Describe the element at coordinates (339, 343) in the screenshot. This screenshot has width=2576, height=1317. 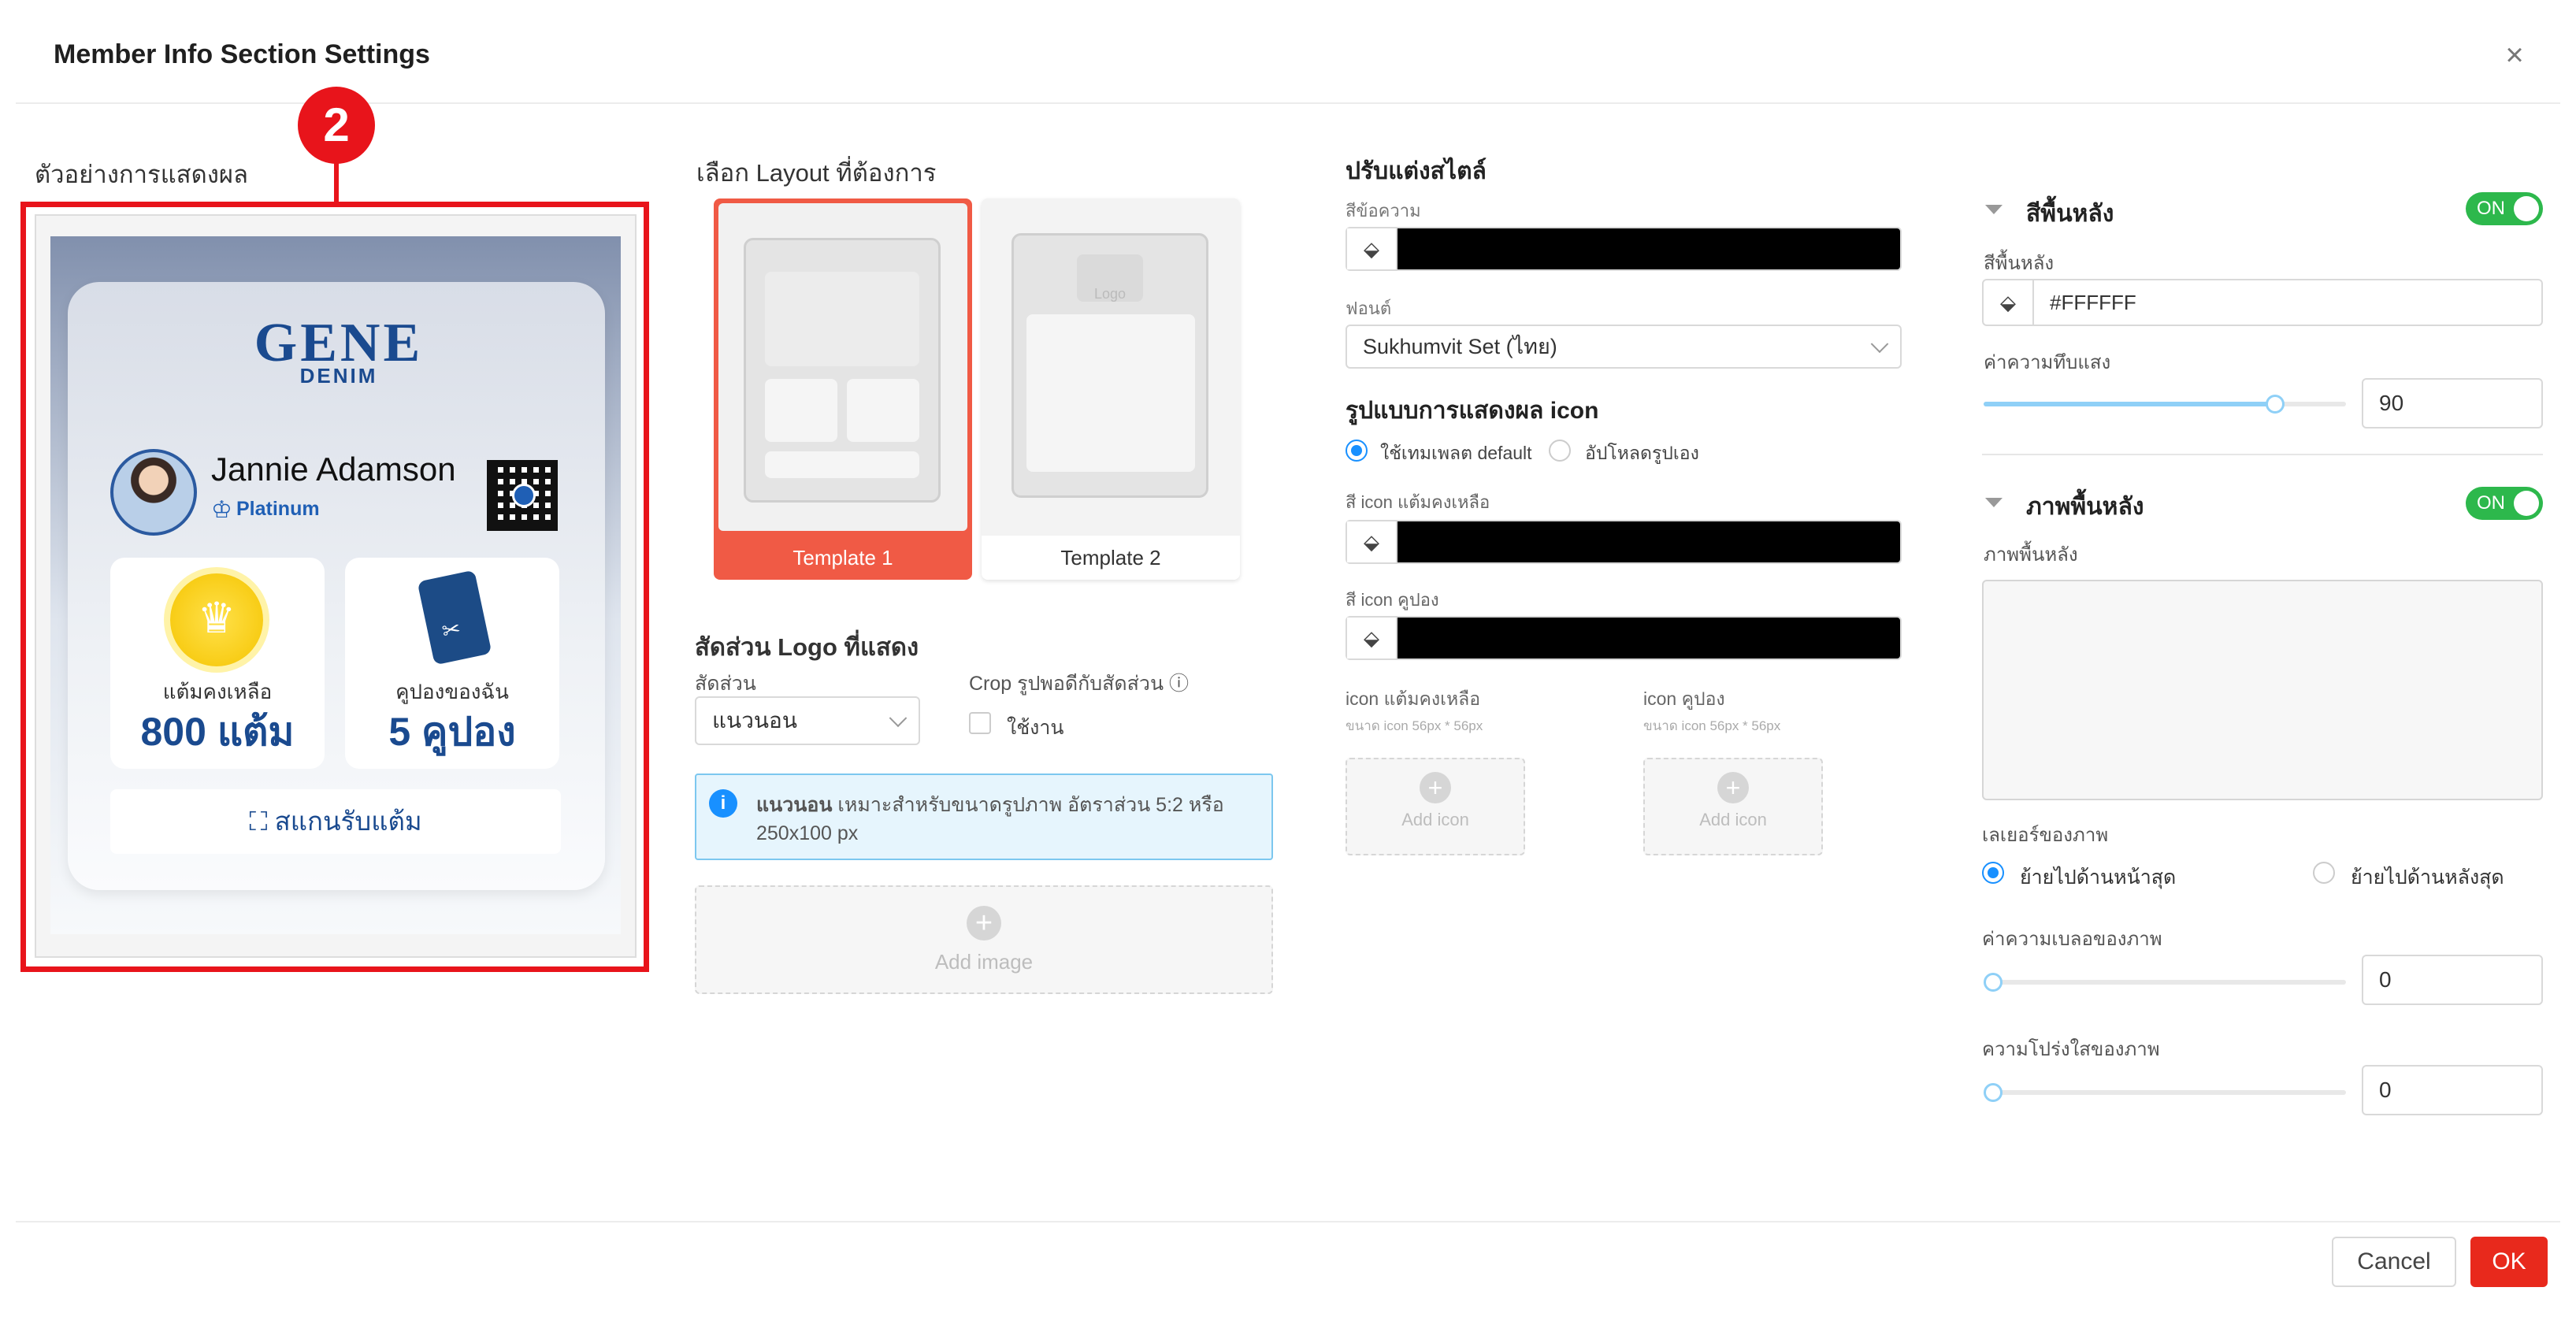
I see `brand-logo: GENE` at that location.